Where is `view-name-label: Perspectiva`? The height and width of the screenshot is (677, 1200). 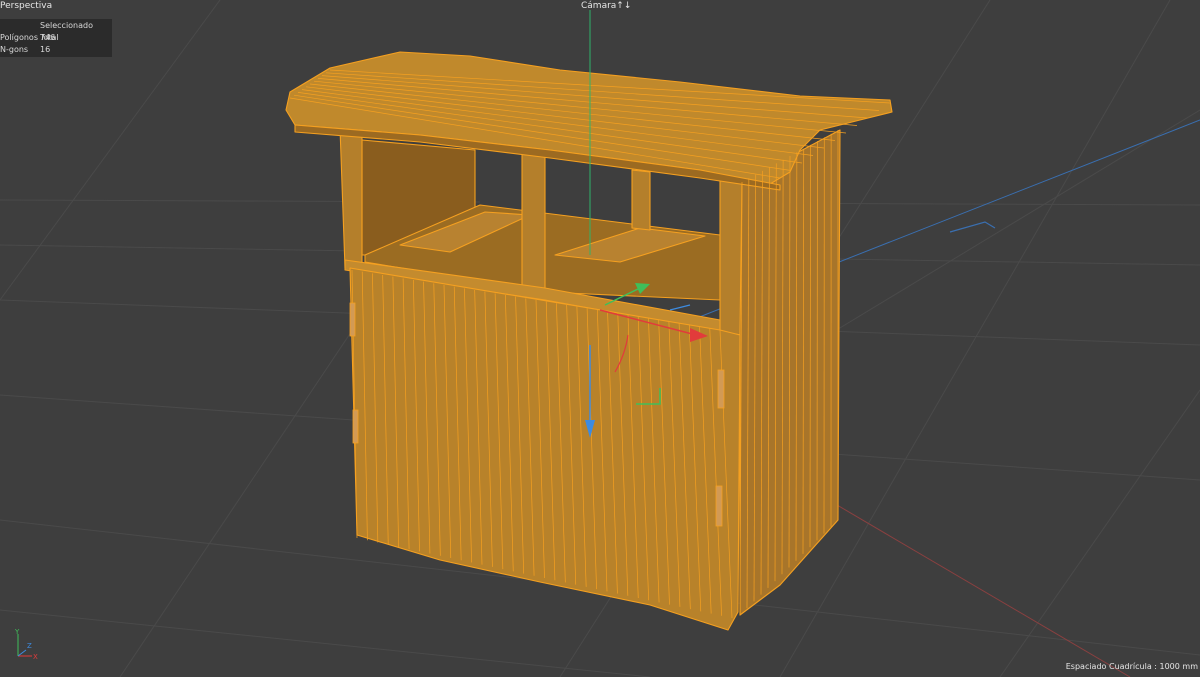 view-name-label: Perspectiva is located at coordinates (26, 6).